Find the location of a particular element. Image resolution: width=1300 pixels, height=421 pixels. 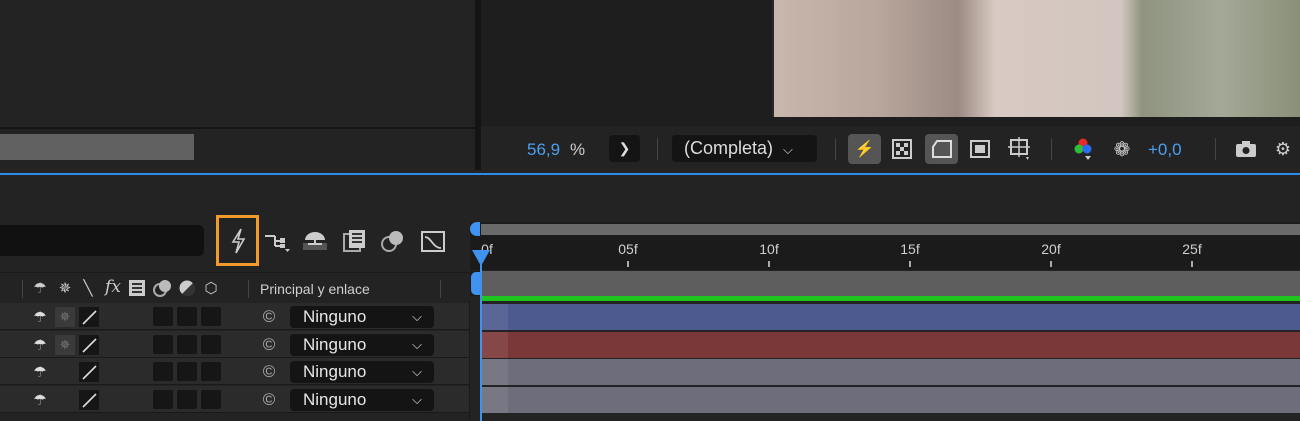

resolution-dropdown: (Completa) ⌵ is located at coordinates (744, 148).